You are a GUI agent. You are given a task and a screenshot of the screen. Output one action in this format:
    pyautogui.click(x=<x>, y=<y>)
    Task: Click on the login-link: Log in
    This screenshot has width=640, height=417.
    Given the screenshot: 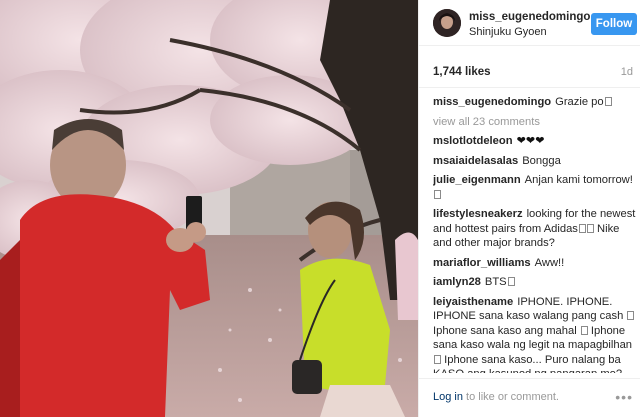 What is the action you would take?
    pyautogui.click(x=448, y=397)
    